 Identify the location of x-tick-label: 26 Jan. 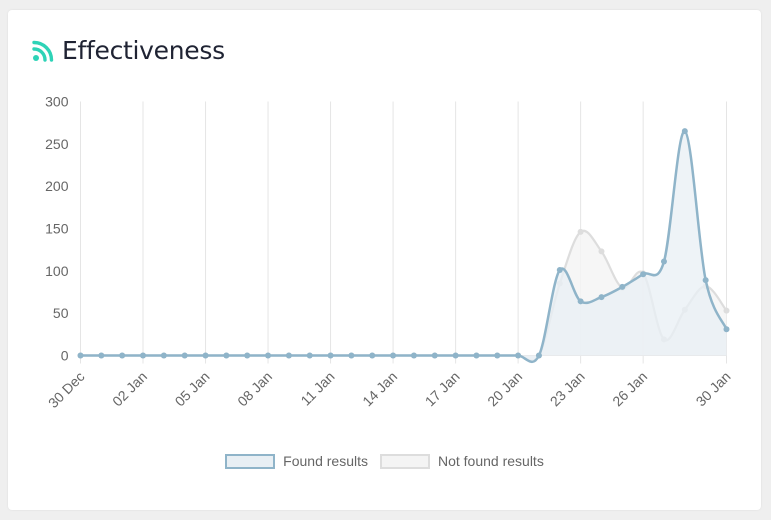
(629, 388).